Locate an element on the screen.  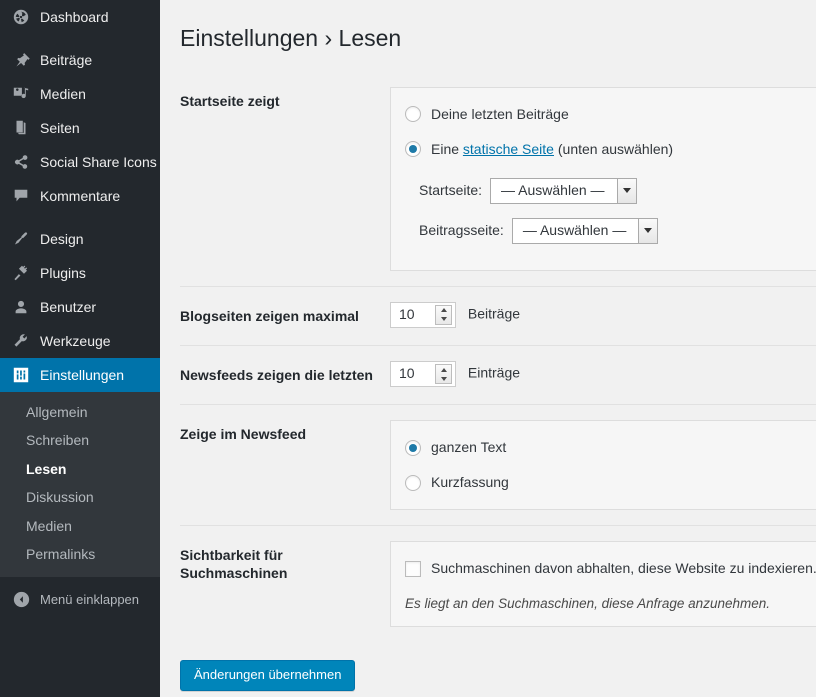
user-icon is located at coordinates (21, 307).